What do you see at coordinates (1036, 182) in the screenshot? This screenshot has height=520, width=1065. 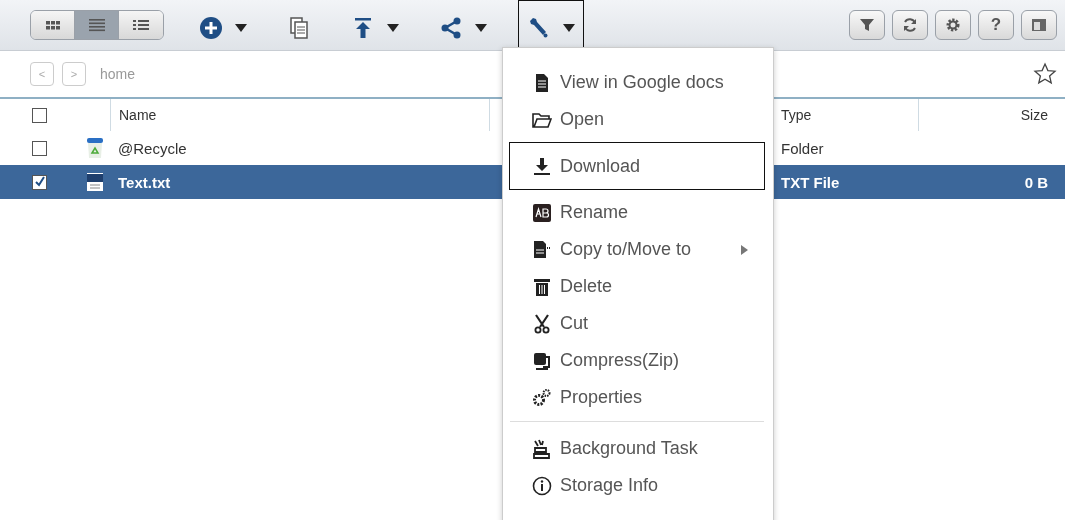 I see `file-size: 0 B` at bounding box center [1036, 182].